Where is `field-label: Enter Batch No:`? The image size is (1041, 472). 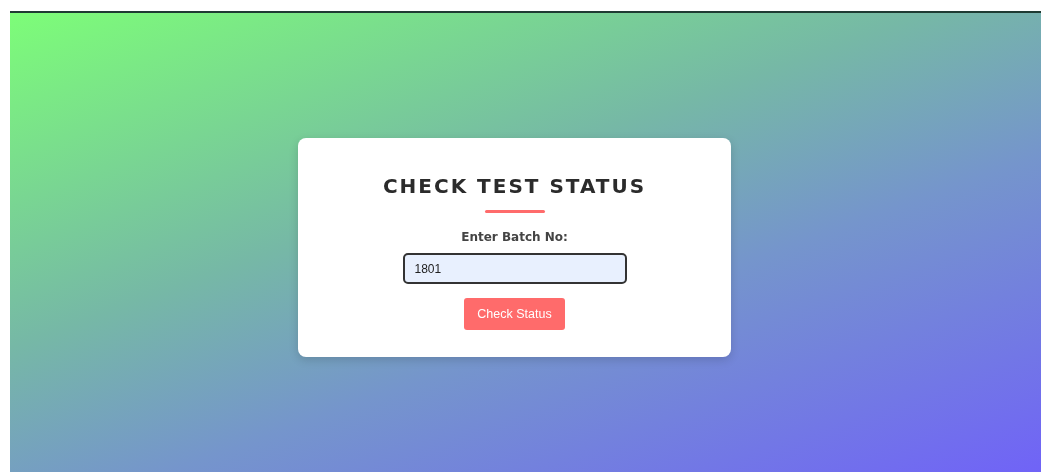
field-label: Enter Batch No: is located at coordinates (514, 237).